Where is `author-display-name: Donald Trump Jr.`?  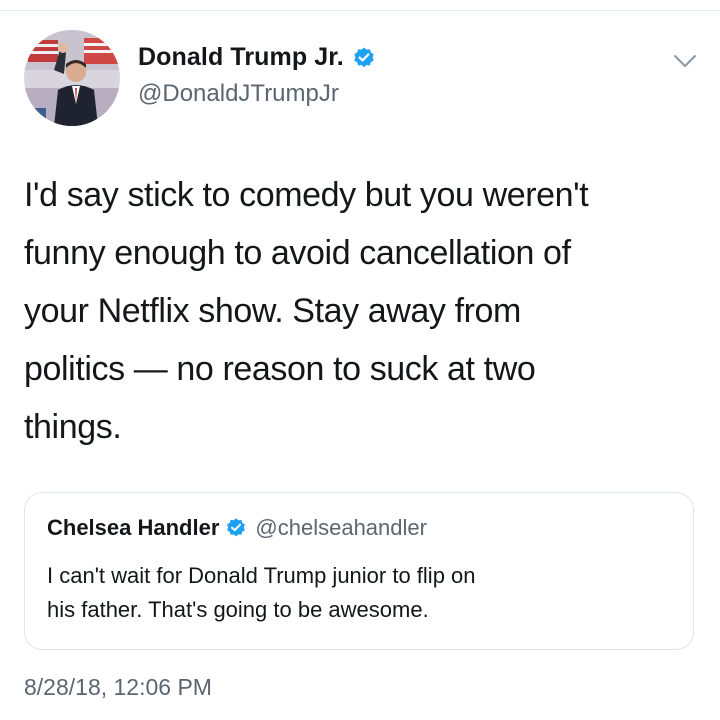 author-display-name: Donald Trump Jr. is located at coordinates (241, 57).